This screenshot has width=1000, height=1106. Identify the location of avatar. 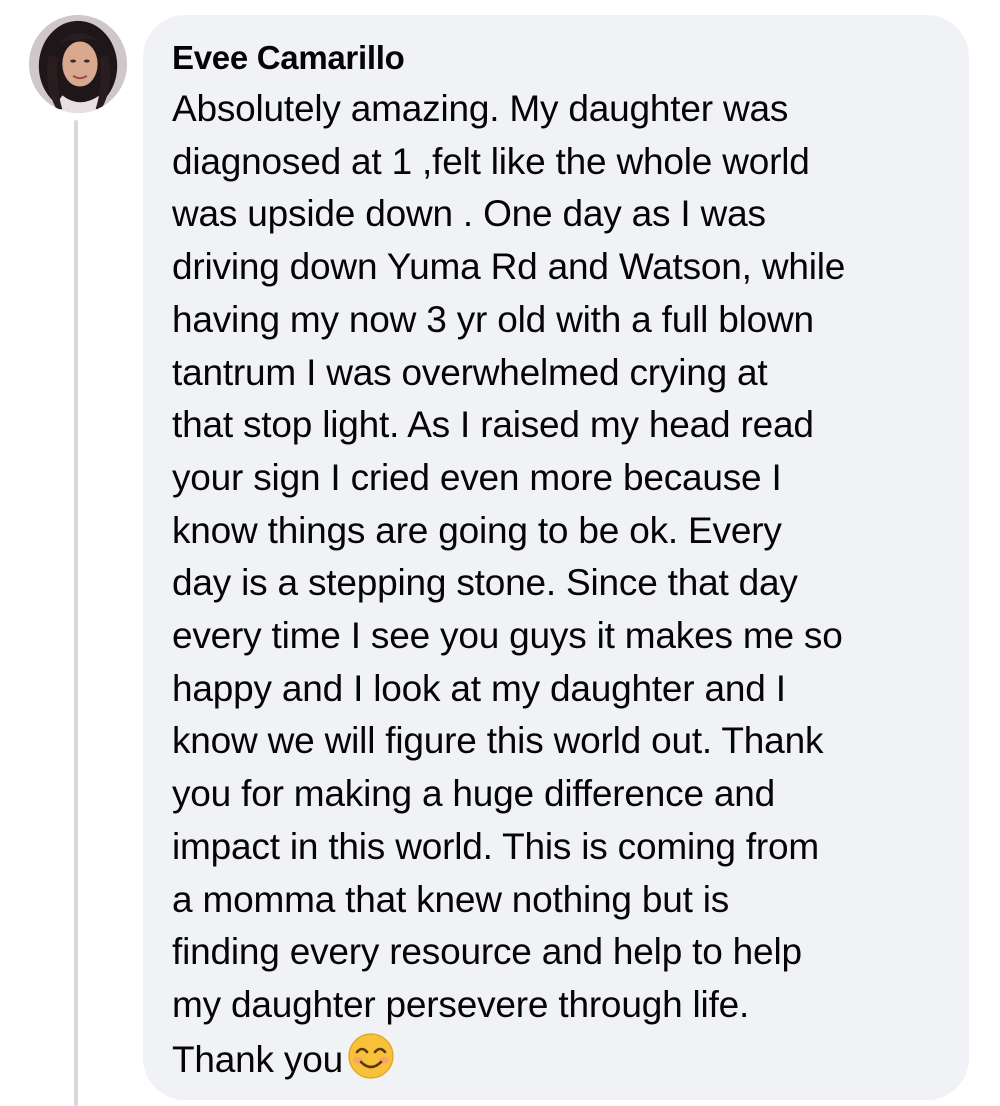
(78, 64).